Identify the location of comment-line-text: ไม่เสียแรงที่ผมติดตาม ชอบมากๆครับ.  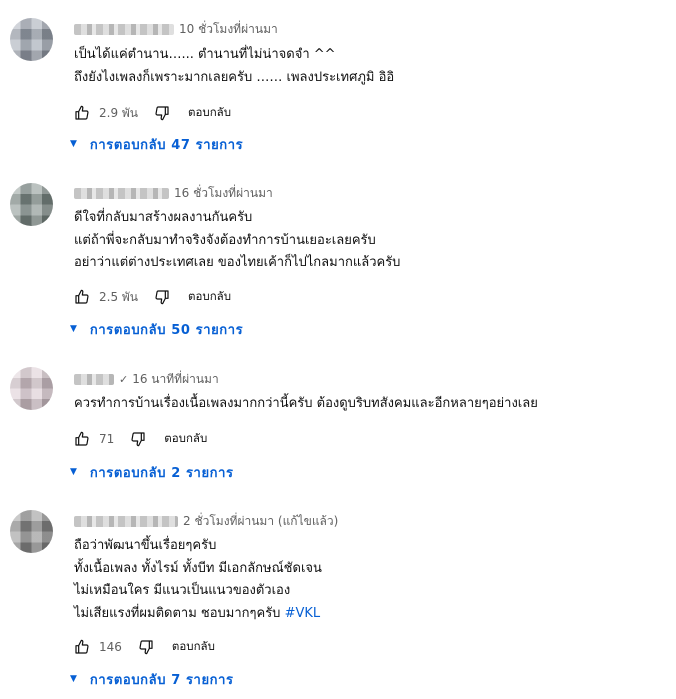
(179, 613).